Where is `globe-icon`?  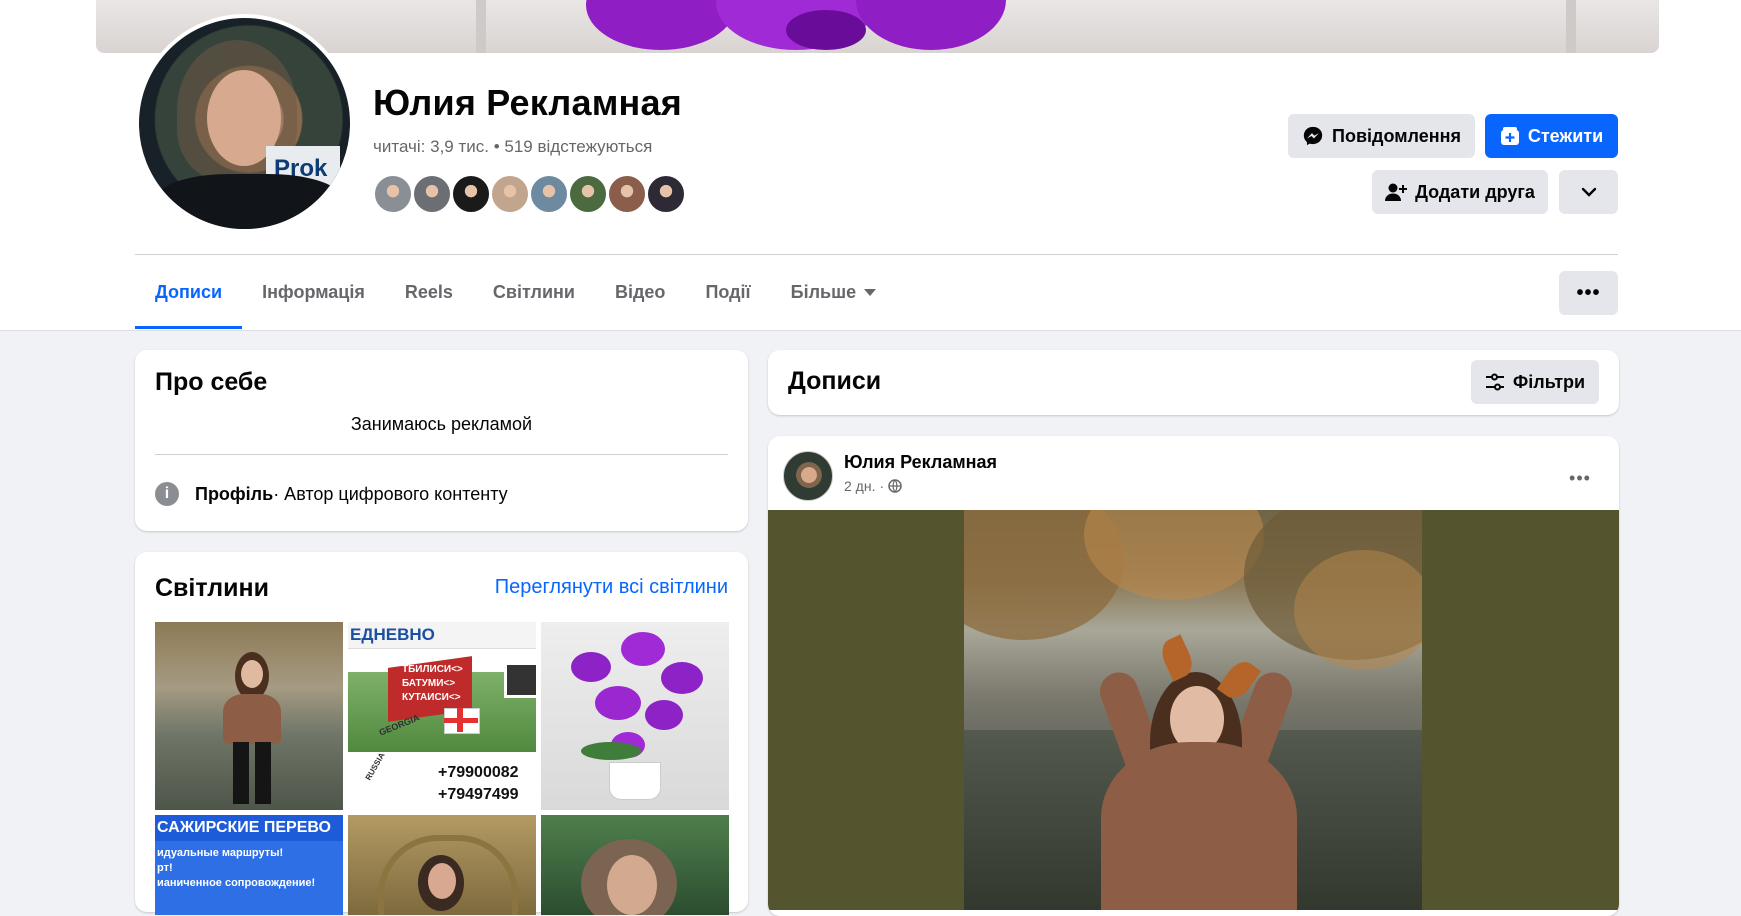
globe-icon is located at coordinates (895, 486).